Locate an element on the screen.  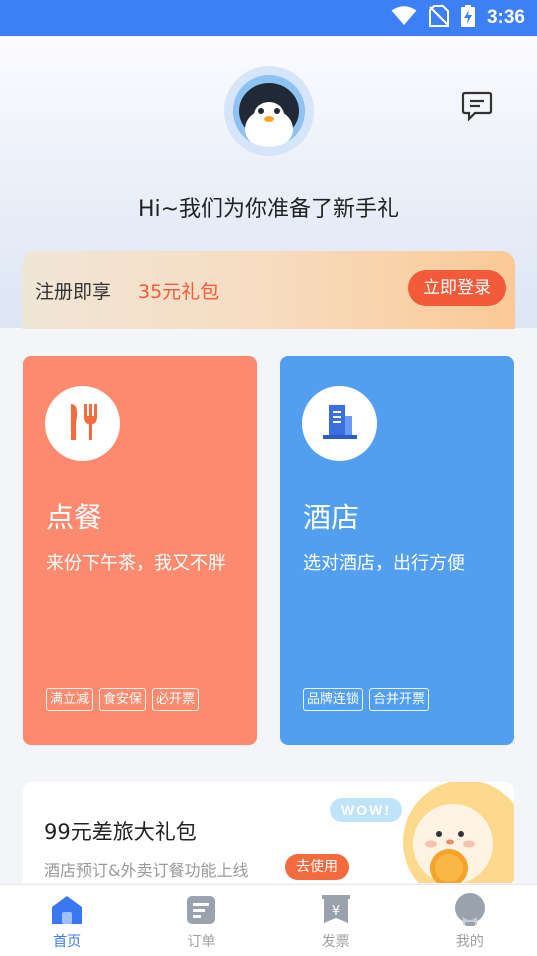
promo-amount: 35元礼包 is located at coordinates (179, 292).